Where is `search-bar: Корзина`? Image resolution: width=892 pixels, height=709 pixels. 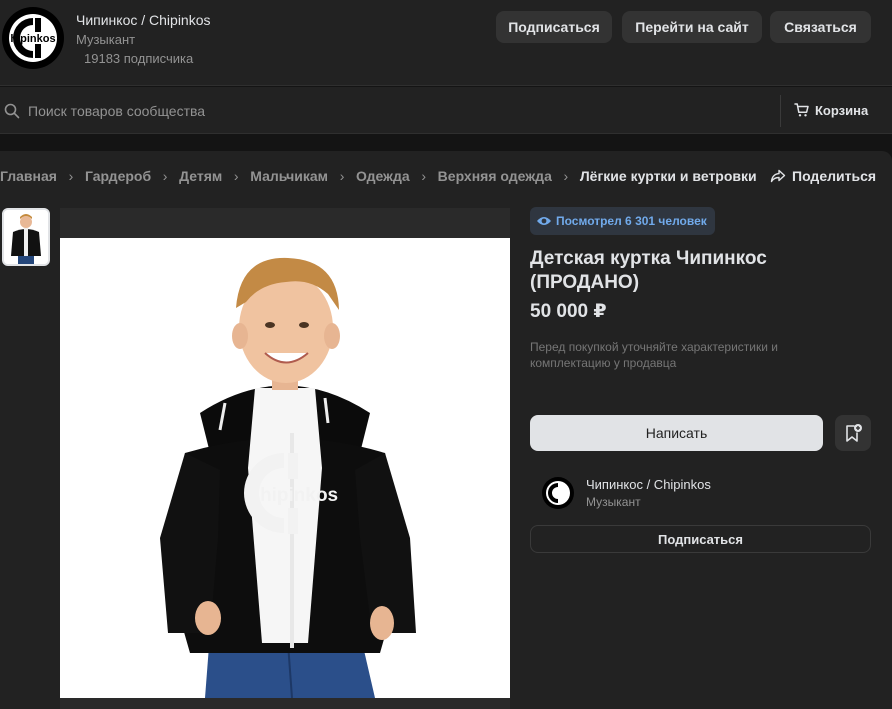 search-bar: Корзина is located at coordinates (446, 110).